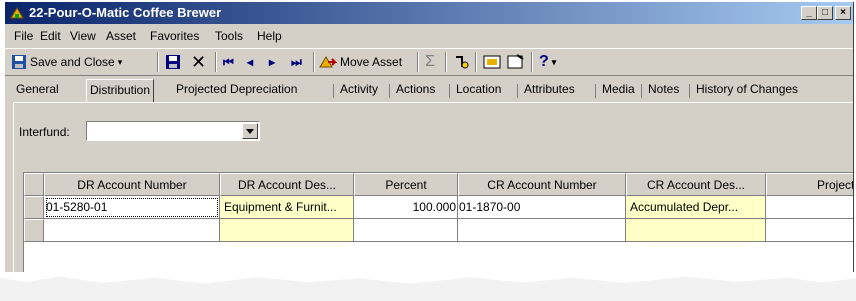  What do you see at coordinates (17, 13) in the screenshot?
I see `asset-icon` at bounding box center [17, 13].